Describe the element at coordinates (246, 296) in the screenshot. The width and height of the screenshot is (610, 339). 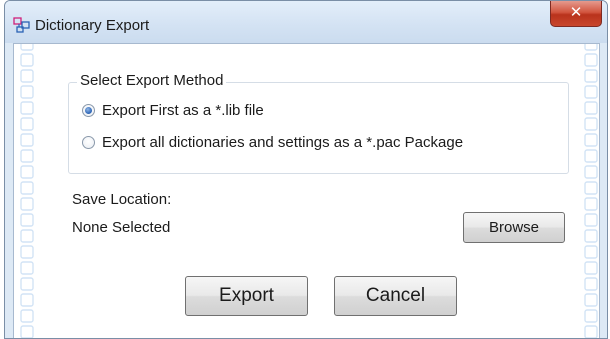
I see `export-button: Export` at that location.